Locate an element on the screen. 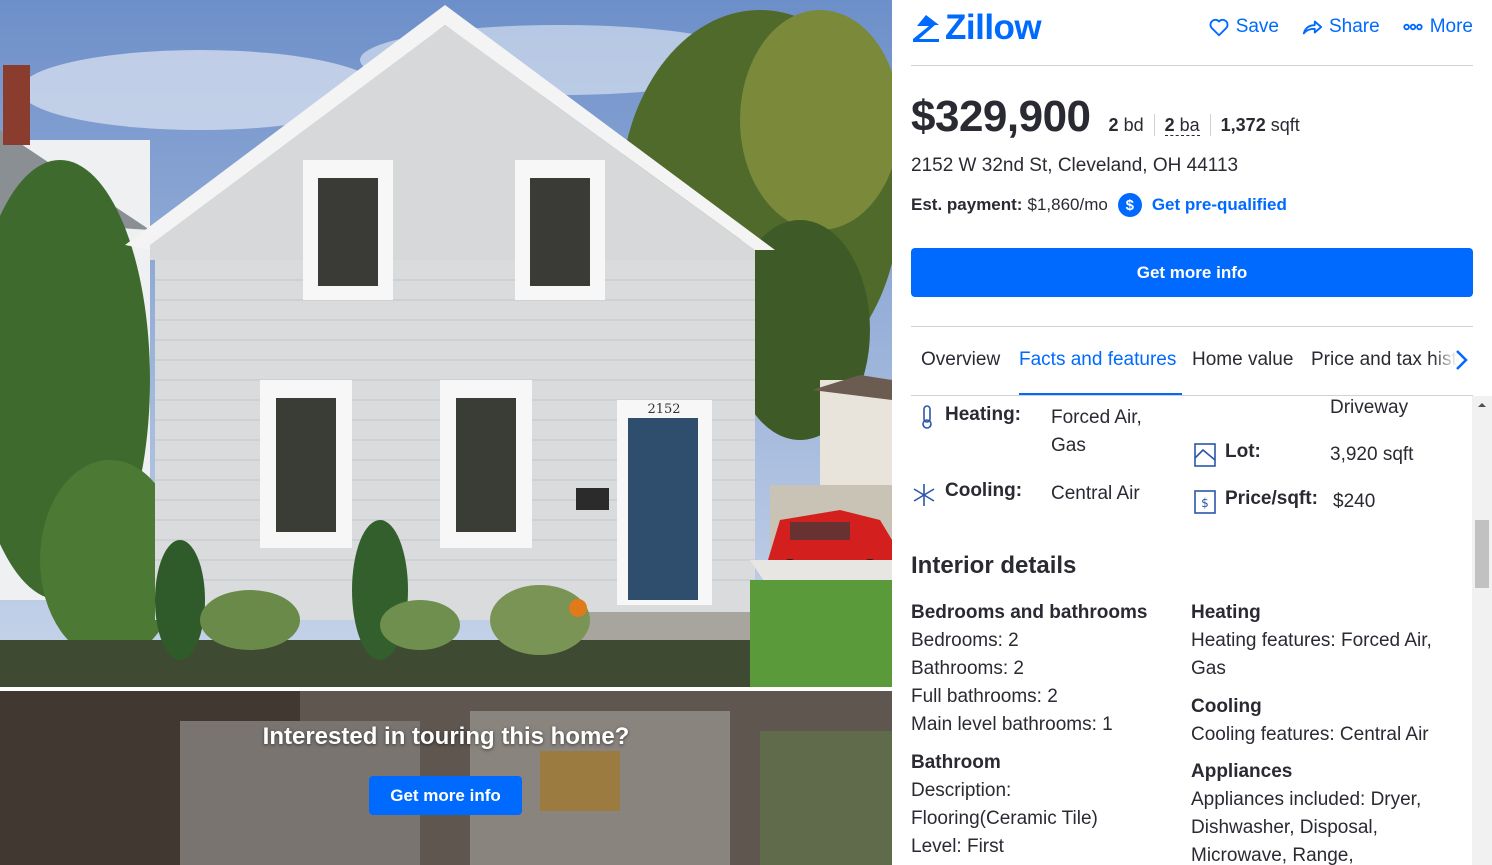 The height and width of the screenshot is (865, 1492). heart-icon is located at coordinates (1219, 27).